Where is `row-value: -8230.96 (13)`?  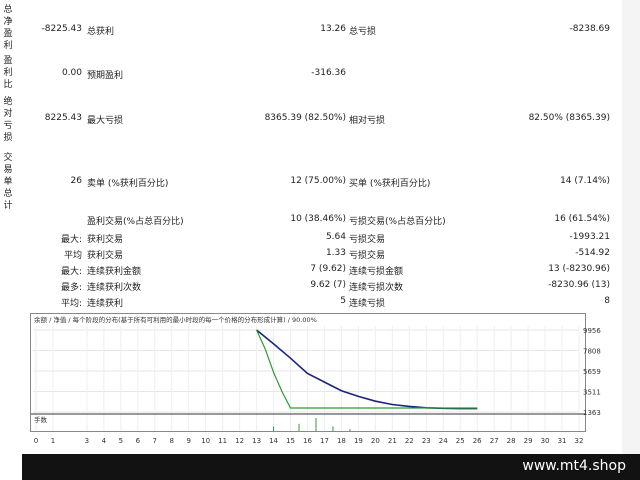 row-value: -8230.96 (13) is located at coordinates (579, 285).